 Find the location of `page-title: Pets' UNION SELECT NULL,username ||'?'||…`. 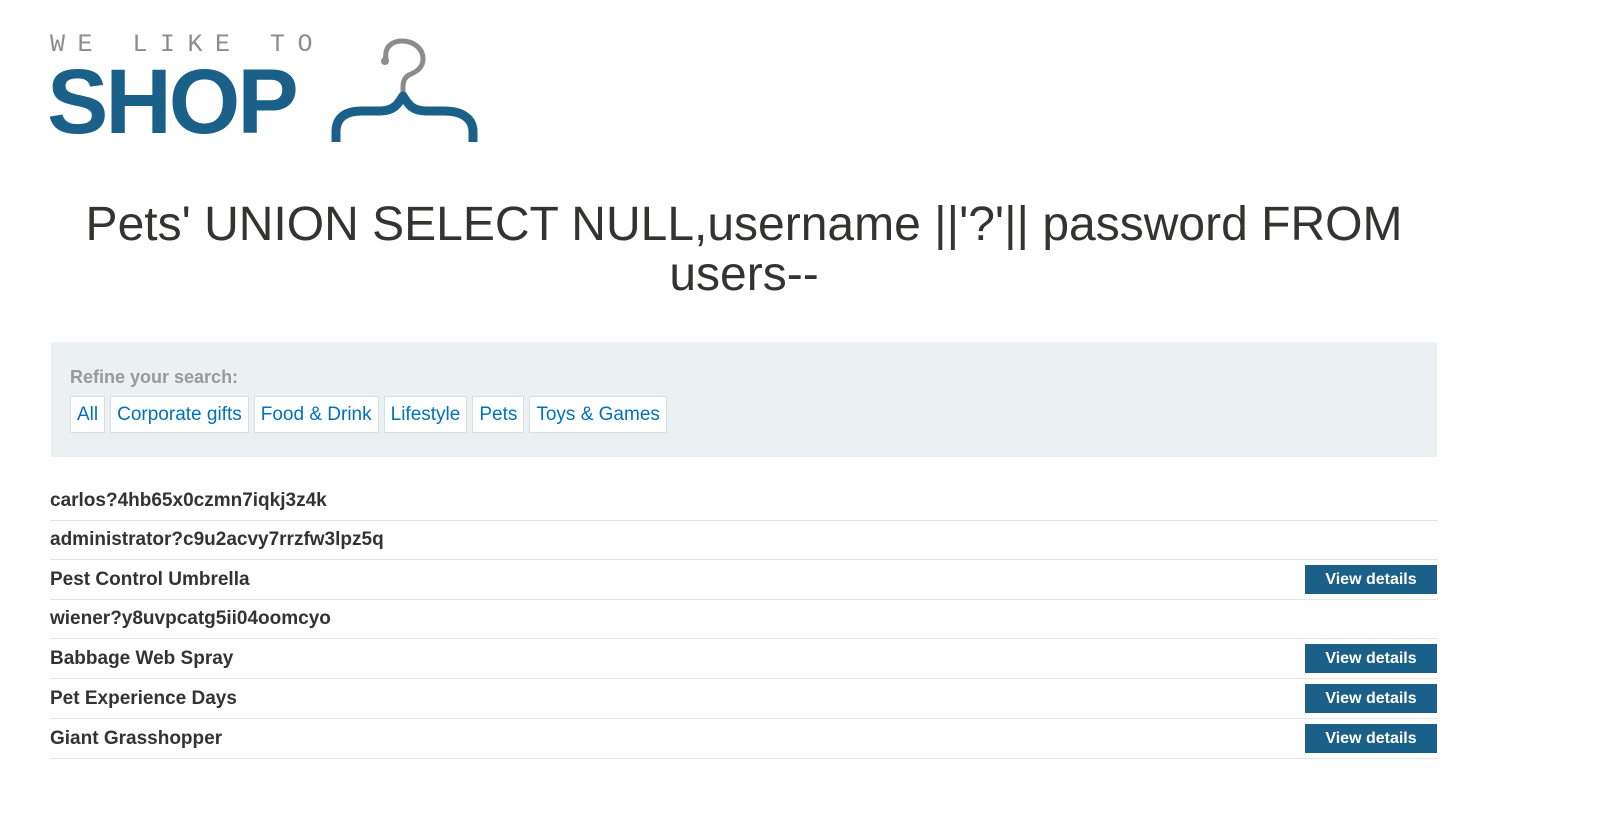

page-title: Pets' UNION SELECT NULL,username ||'?'||… is located at coordinates (744, 249).